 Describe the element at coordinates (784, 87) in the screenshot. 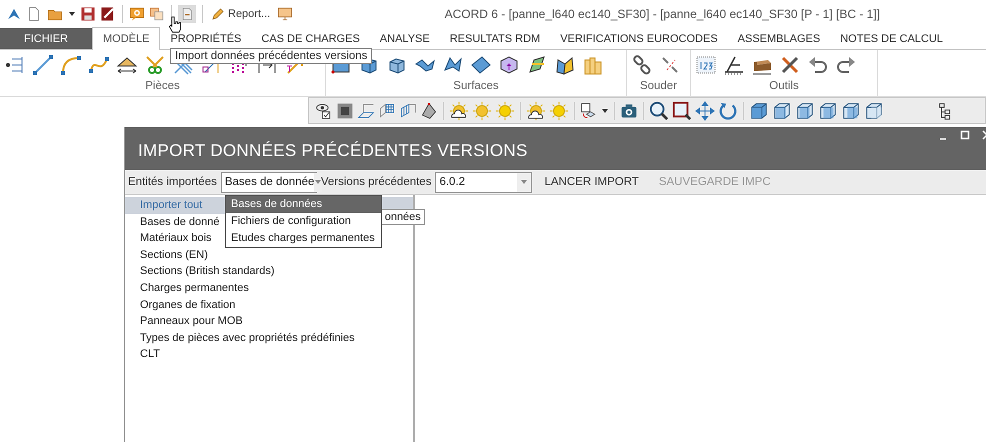

I see `ribbon-group-label: Outils` at that location.